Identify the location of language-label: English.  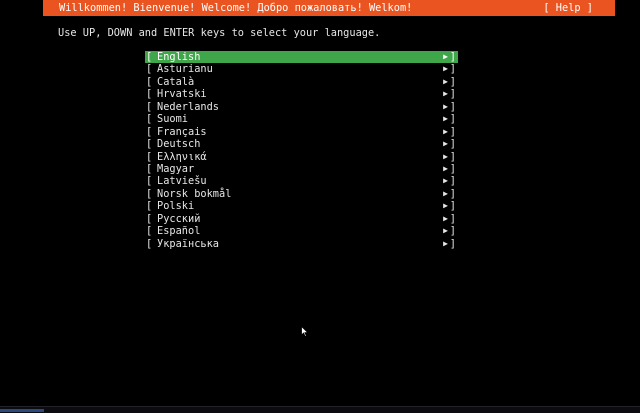
(179, 57).